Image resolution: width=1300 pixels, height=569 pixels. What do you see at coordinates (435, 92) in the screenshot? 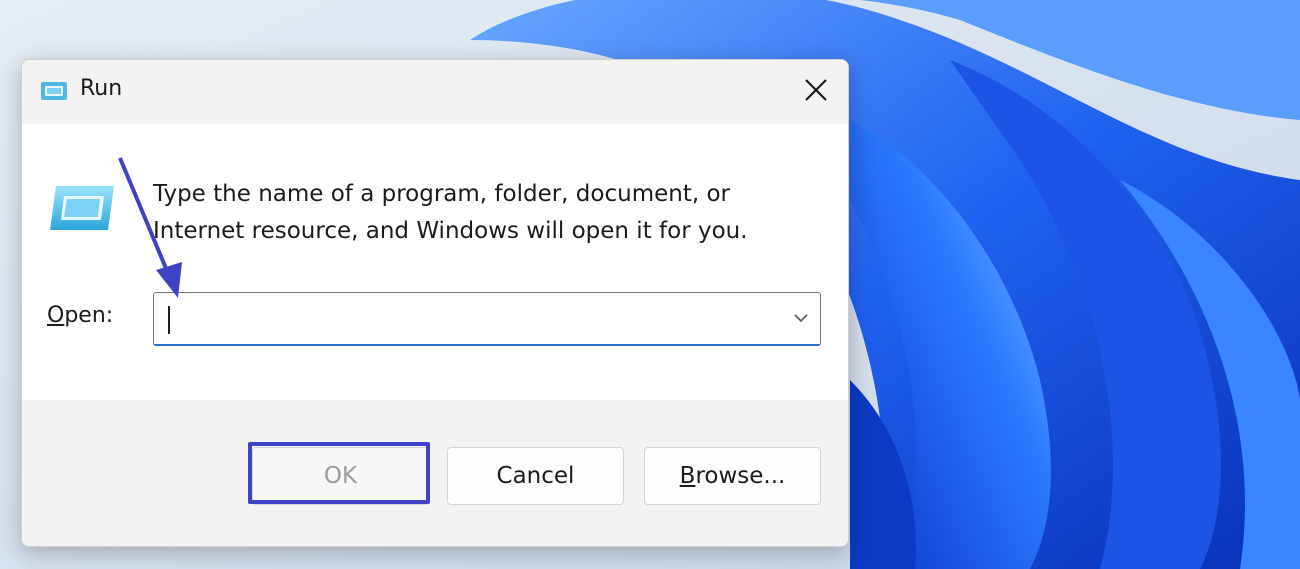
I see `title-bar: Run` at bounding box center [435, 92].